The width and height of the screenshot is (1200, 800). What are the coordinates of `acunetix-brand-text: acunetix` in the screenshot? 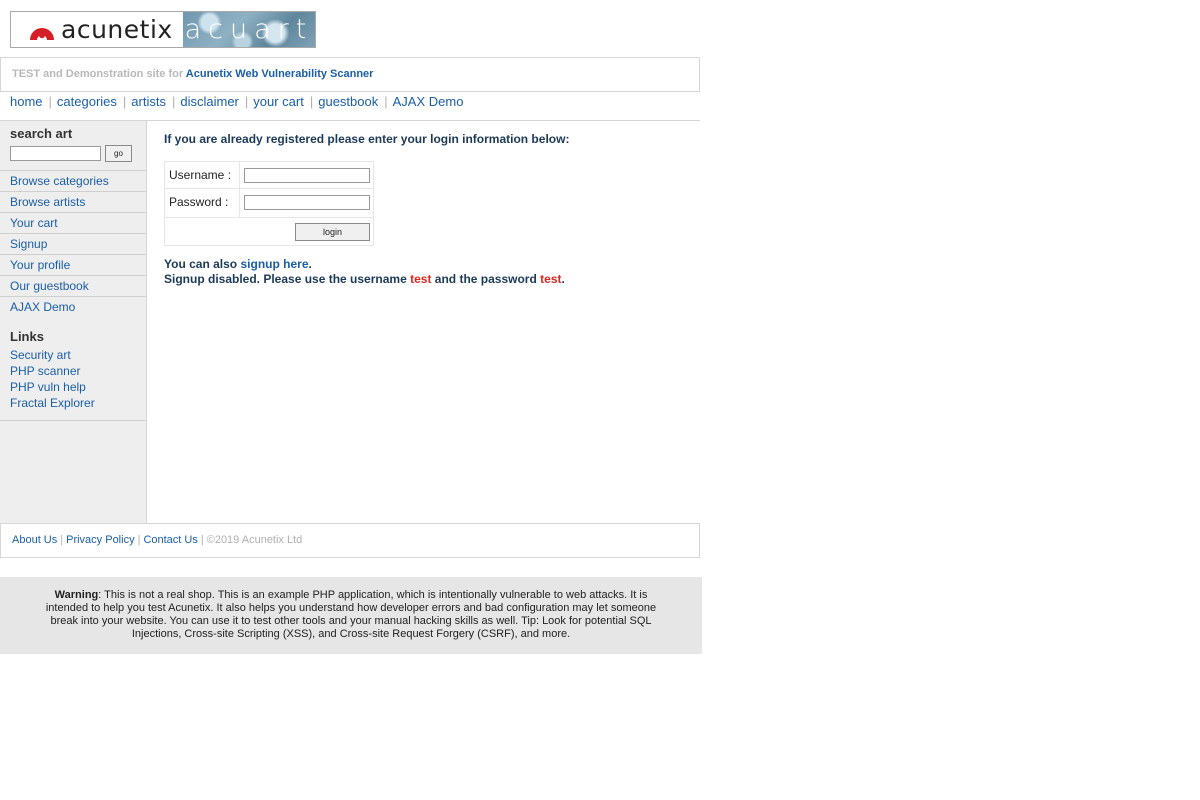 It's located at (117, 29).